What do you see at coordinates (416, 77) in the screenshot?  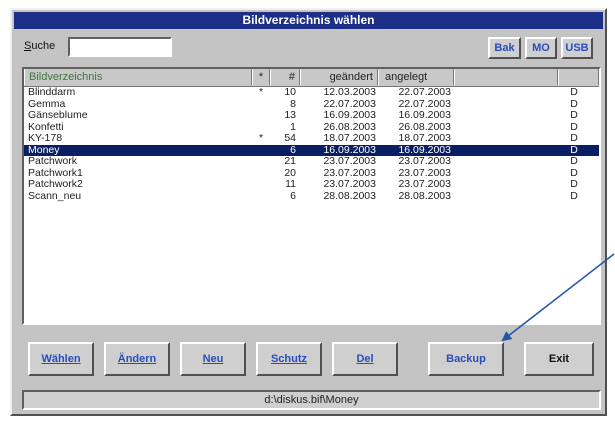 I see `column-header-created: angelegt` at bounding box center [416, 77].